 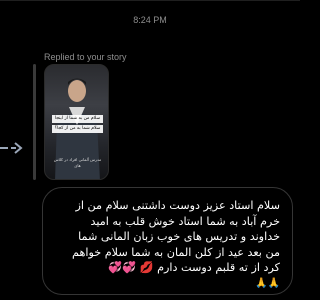 What do you see at coordinates (77, 162) in the screenshot?
I see `story-caption: مدرس آلمانی افراد در کلاس های` at bounding box center [77, 162].